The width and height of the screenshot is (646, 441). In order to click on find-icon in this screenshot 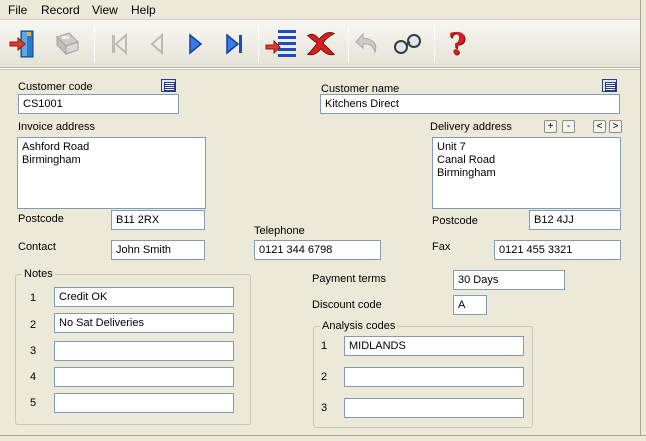, I will do `click(407, 44)`.